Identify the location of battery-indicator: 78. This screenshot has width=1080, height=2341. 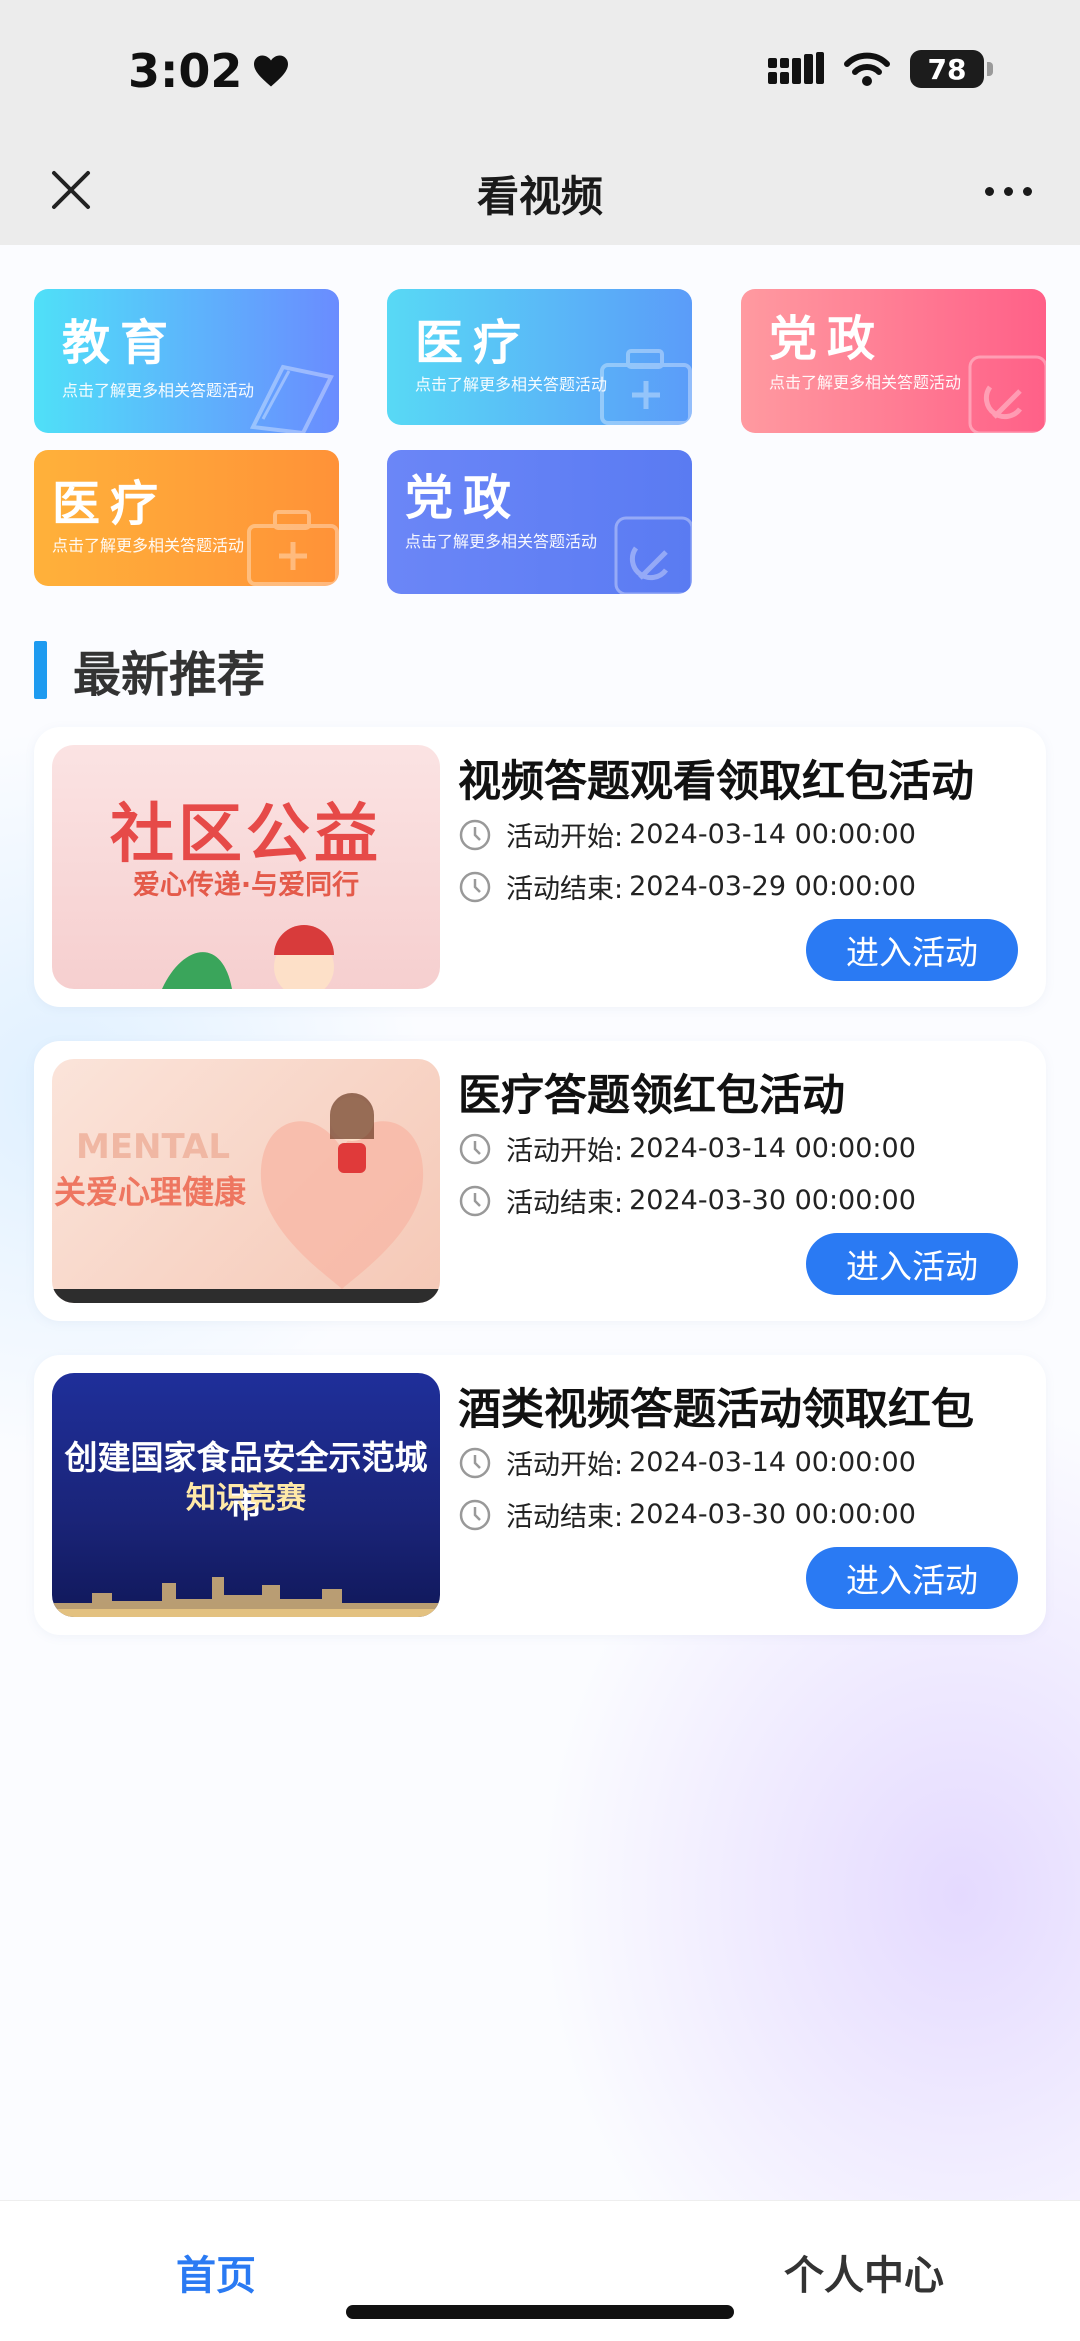
(951, 69).